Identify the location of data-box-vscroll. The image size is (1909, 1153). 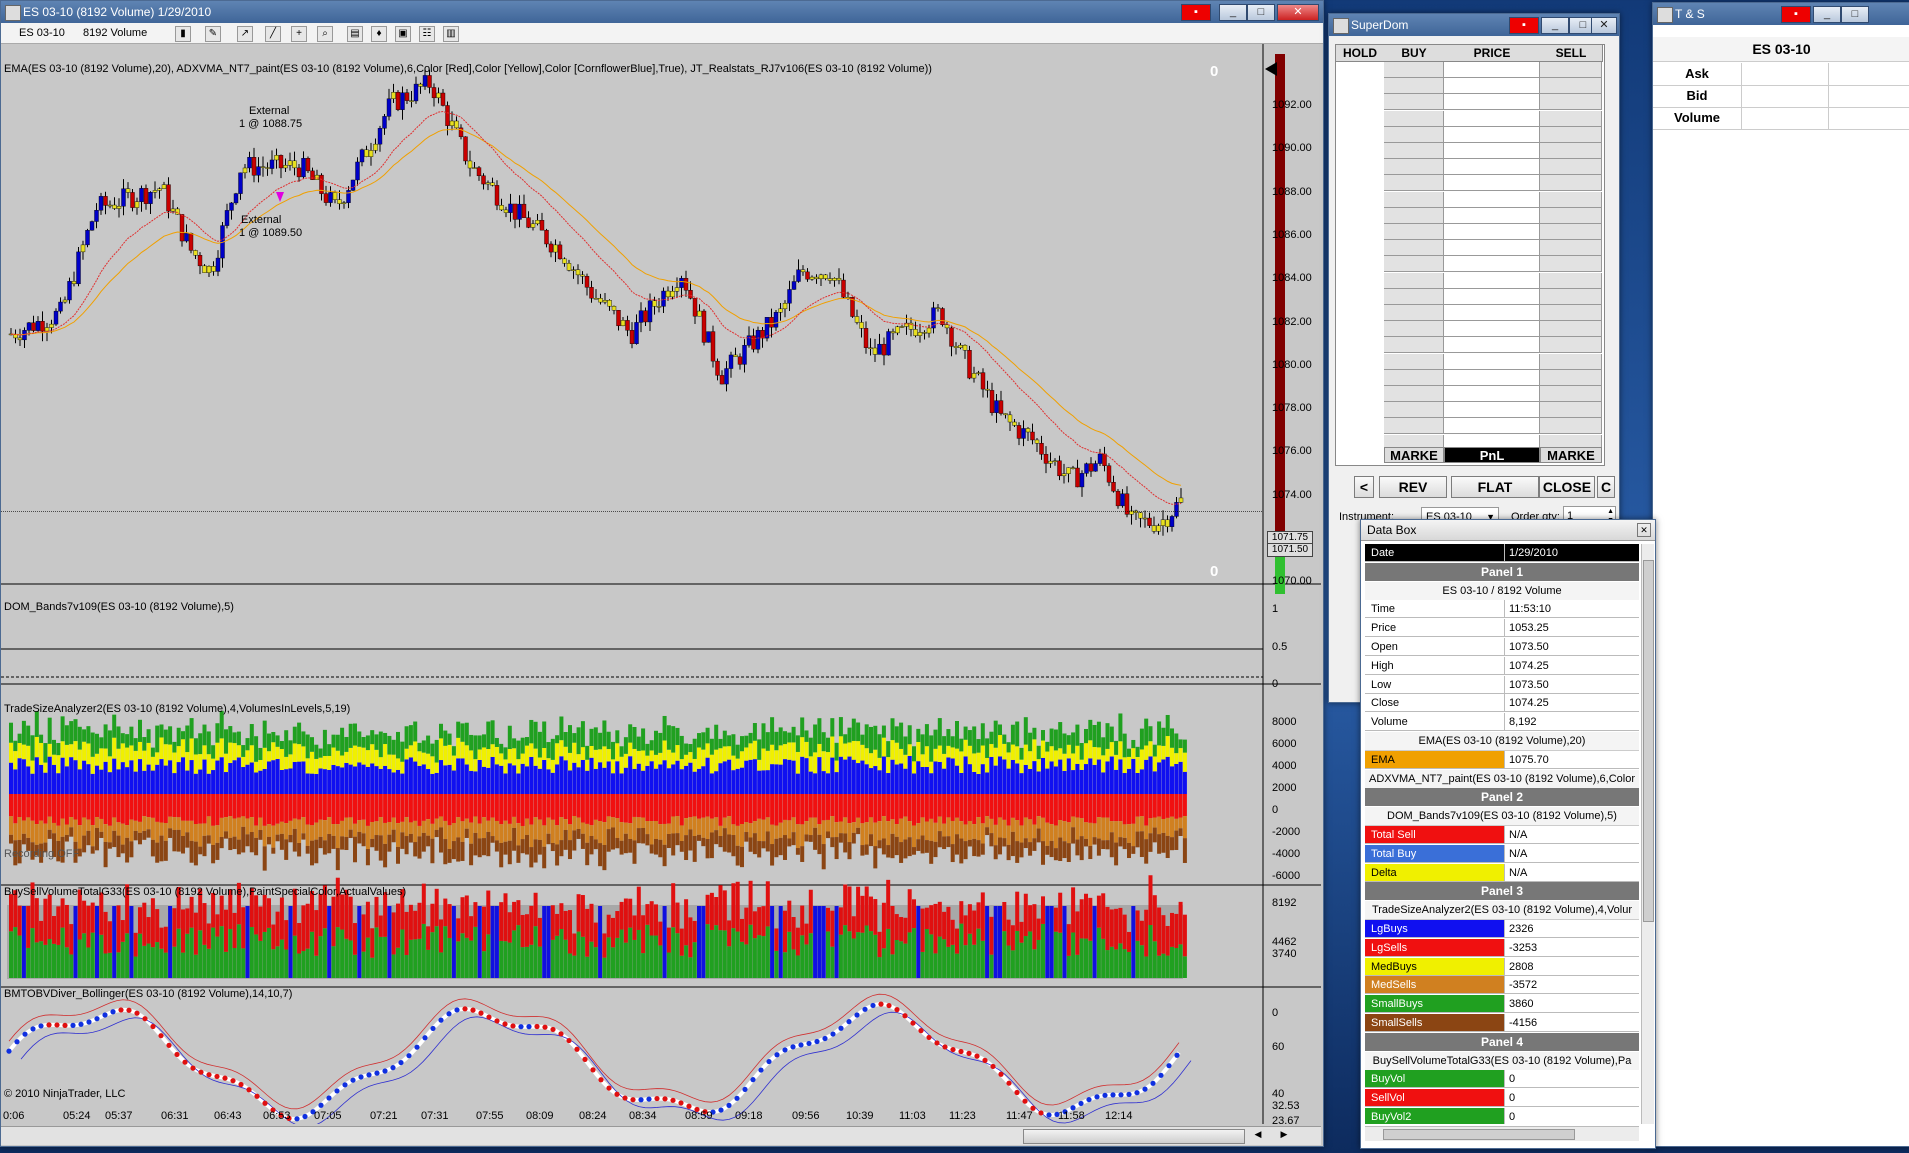
(1647, 834).